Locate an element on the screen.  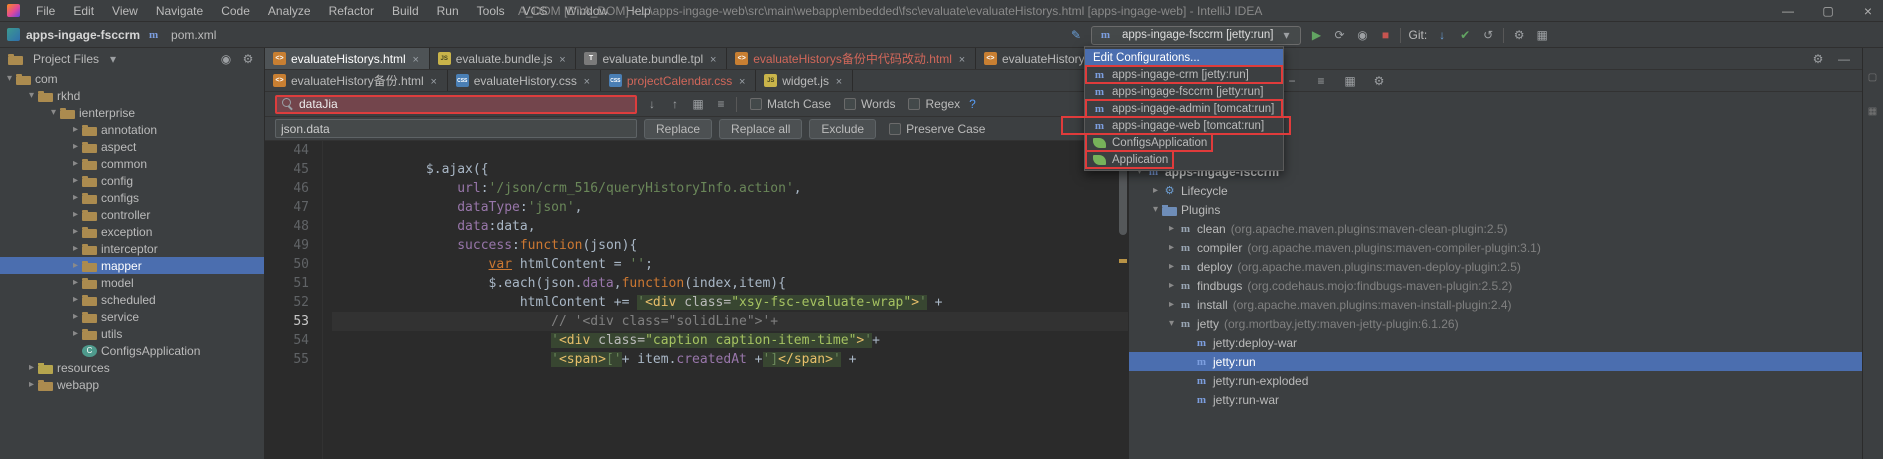
replace-input is located at coordinates (456, 128).